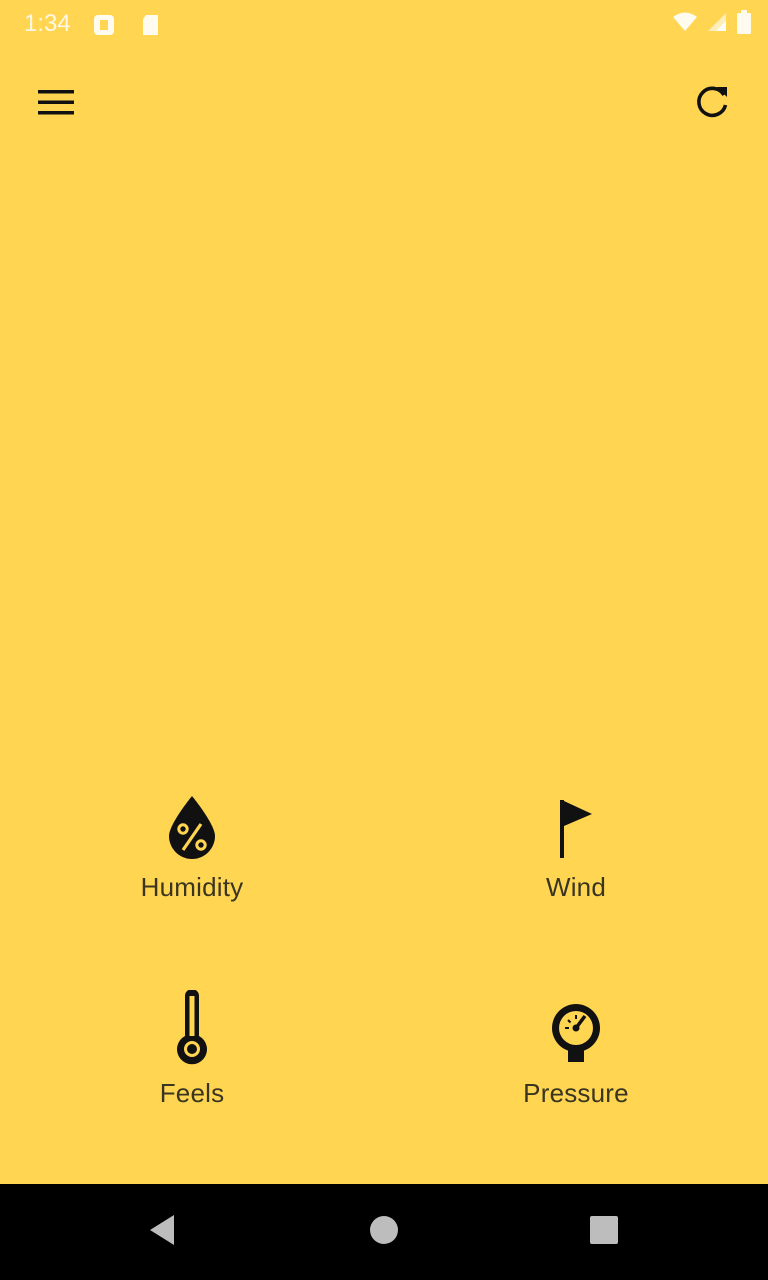  Describe the element at coordinates (192, 1093) in the screenshot. I see `feels-label: Feels` at that location.